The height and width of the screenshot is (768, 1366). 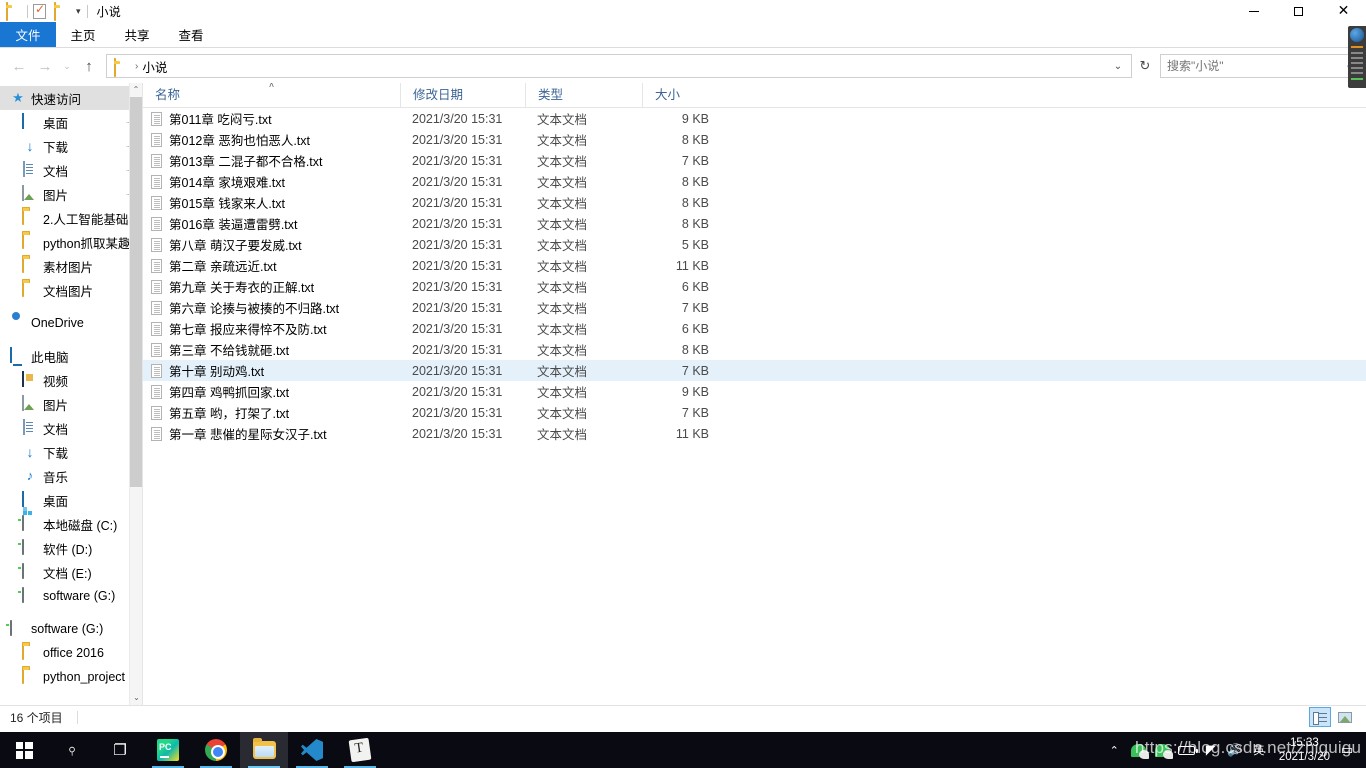 What do you see at coordinates (120, 750) in the screenshot?
I see `task-view-button: ❐` at bounding box center [120, 750].